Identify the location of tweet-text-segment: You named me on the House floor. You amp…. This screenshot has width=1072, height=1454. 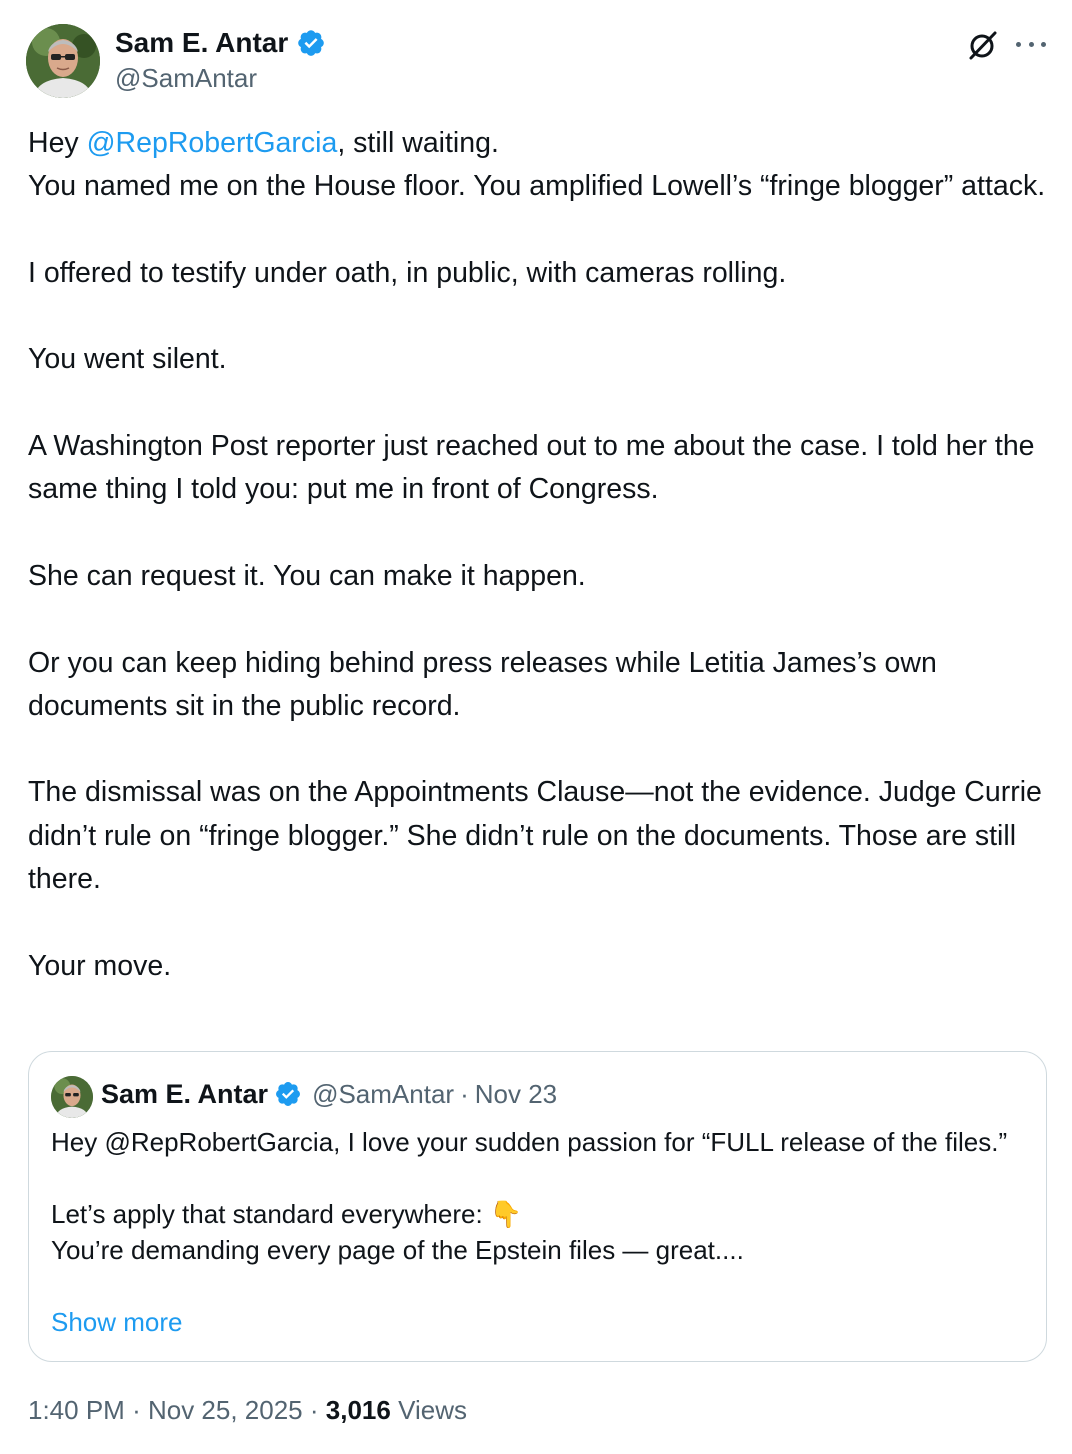
(537, 186).